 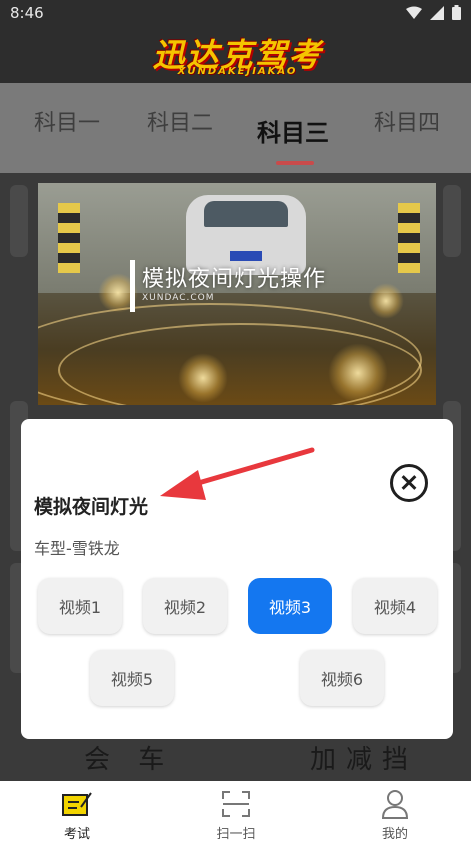 I want to click on logo-sub-text: XUNDAKEJIAKAO, so click(x=237, y=71).